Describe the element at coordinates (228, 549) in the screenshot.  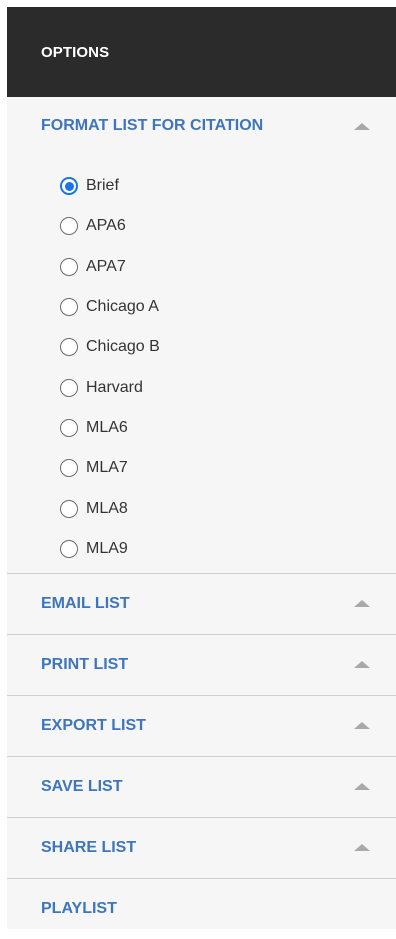
I see `citation-option-mla9: MLA9` at that location.